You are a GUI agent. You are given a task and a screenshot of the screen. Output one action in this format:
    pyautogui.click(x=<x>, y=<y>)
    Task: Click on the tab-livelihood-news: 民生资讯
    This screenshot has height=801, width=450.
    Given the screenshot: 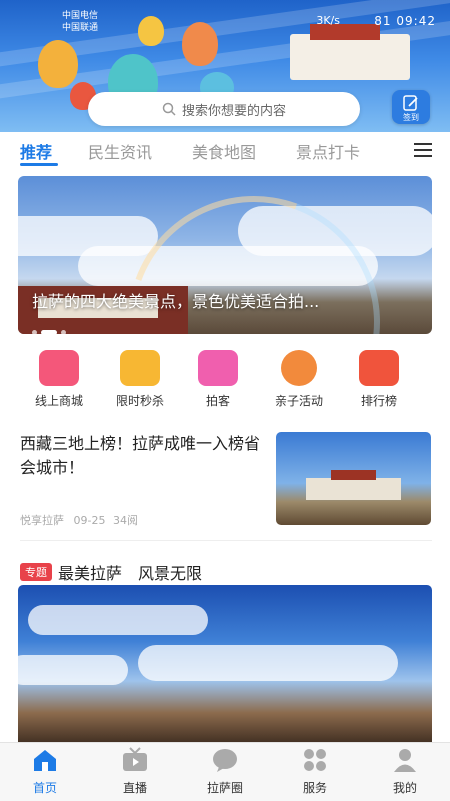 What is the action you would take?
    pyautogui.click(x=120, y=151)
    